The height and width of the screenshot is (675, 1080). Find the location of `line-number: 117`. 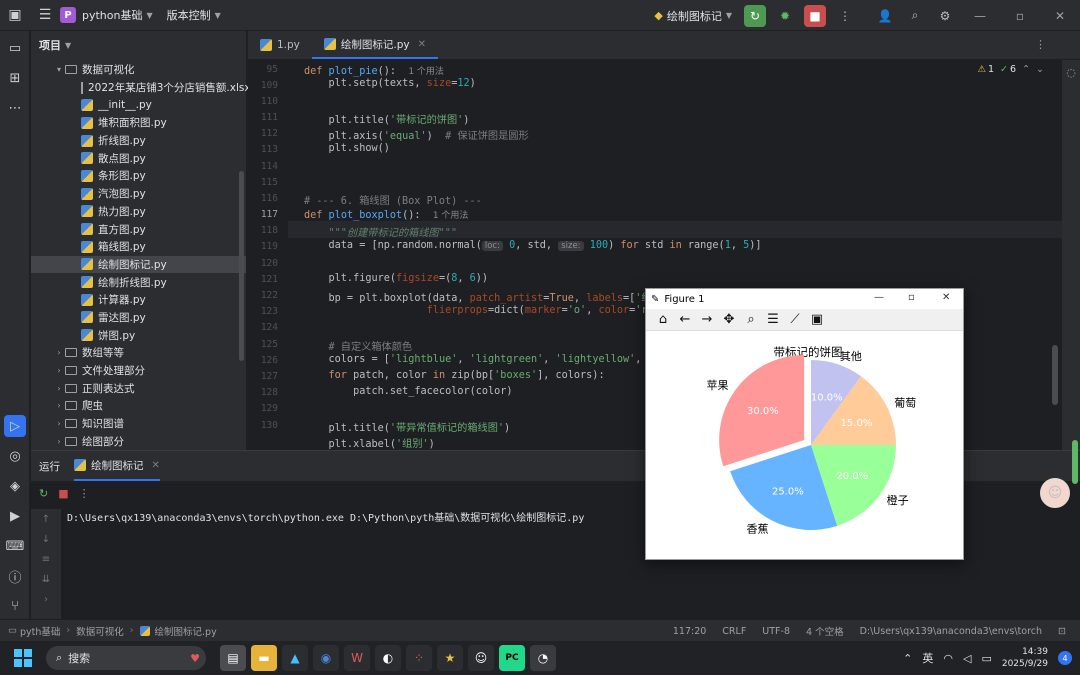

line-number: 117 is located at coordinates (263, 214).